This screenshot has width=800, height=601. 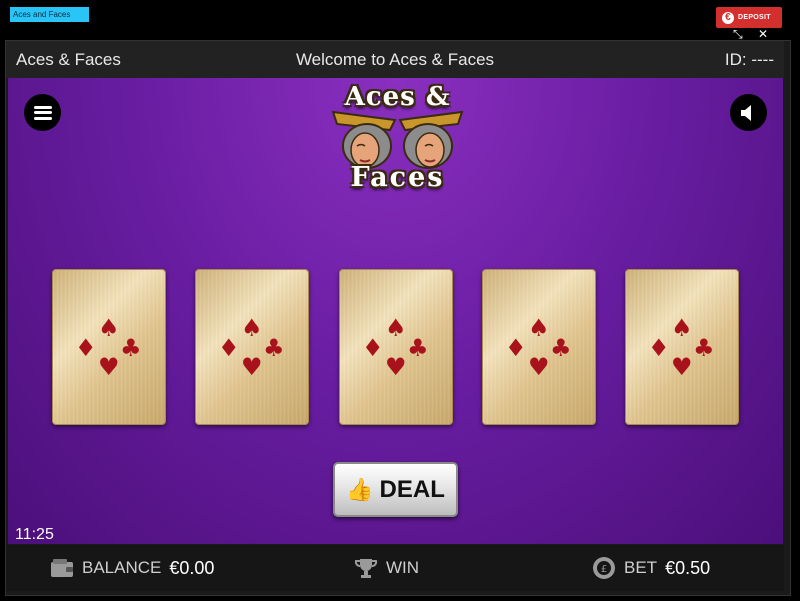 I want to click on trophy-icon, so click(x=366, y=568).